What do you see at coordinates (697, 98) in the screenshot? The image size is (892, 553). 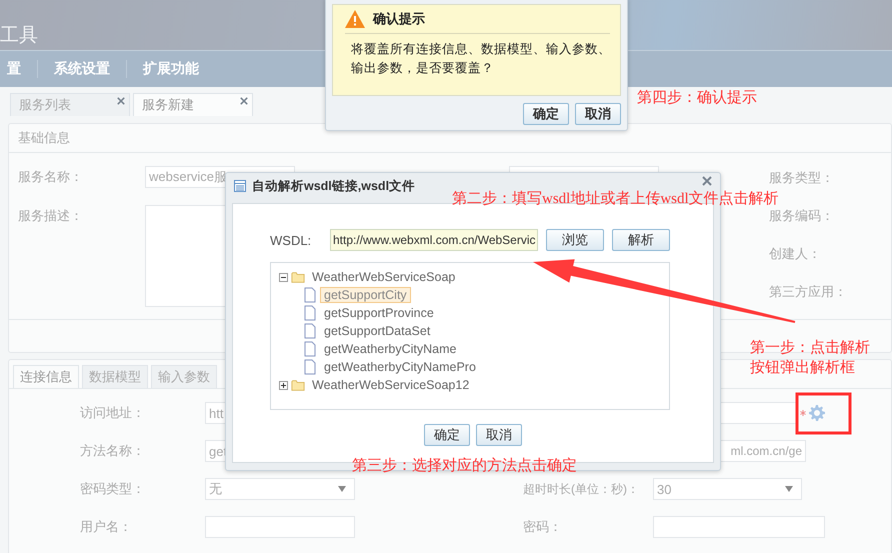 I see `annotation-text: 第四步：确认提示` at bounding box center [697, 98].